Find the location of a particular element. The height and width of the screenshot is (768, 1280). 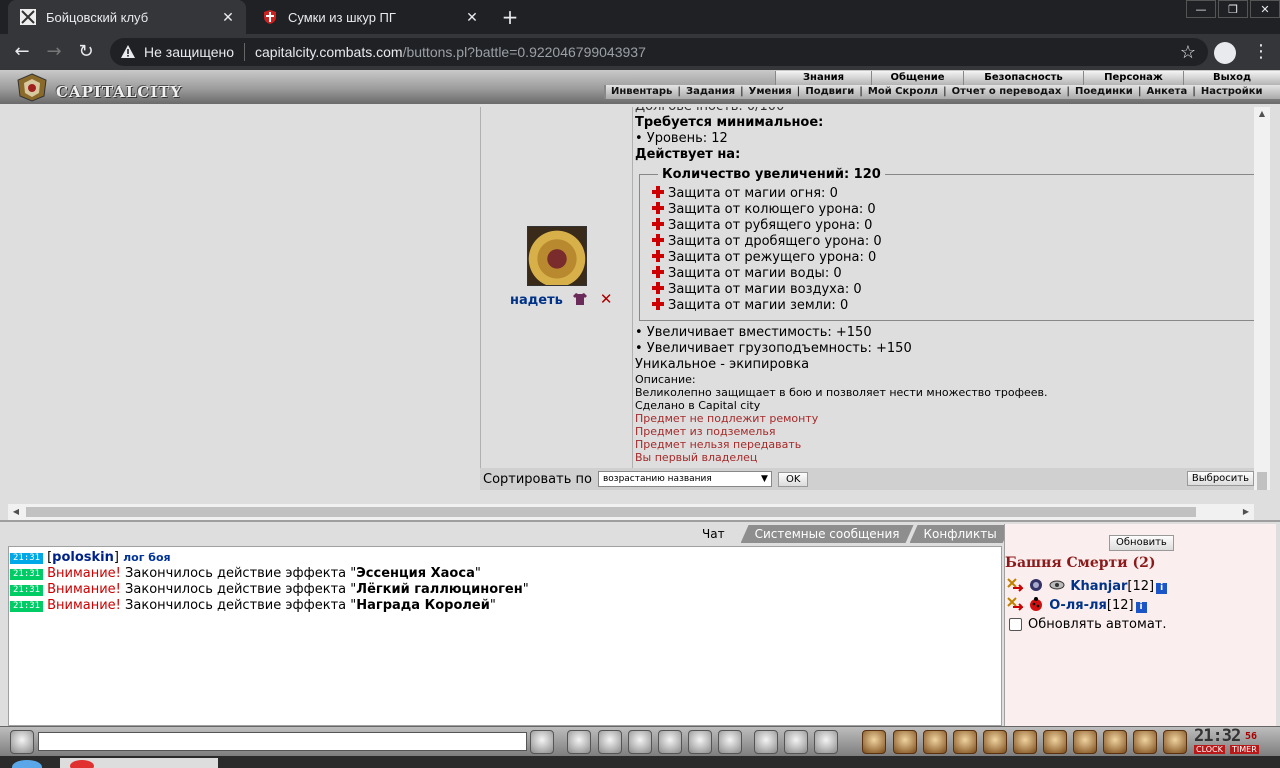

submenu-profile: Анкета is located at coordinates (1166, 92).